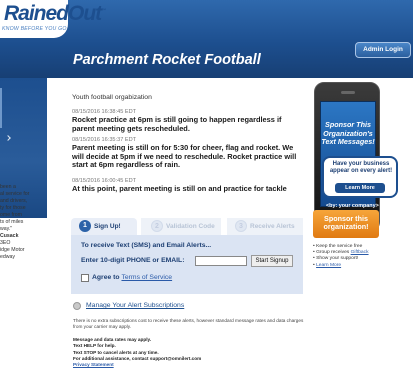 The height and width of the screenshot is (377, 413). What do you see at coordinates (133, 260) in the screenshot?
I see `phone-email-label: Enter 10-digit PHONE or EMAIL:` at bounding box center [133, 260].